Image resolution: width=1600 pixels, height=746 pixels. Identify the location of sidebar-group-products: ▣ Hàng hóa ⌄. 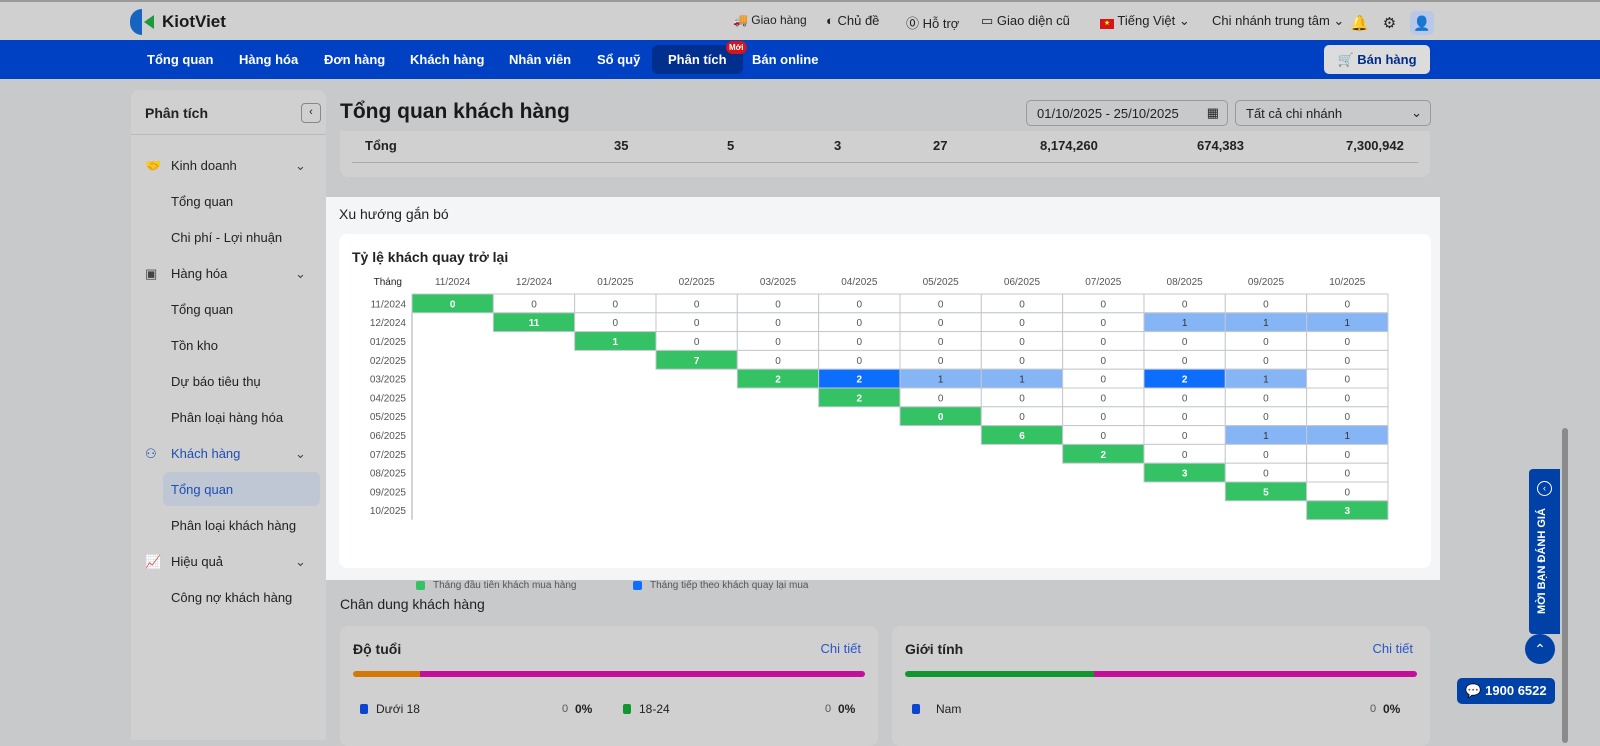
(225, 274).